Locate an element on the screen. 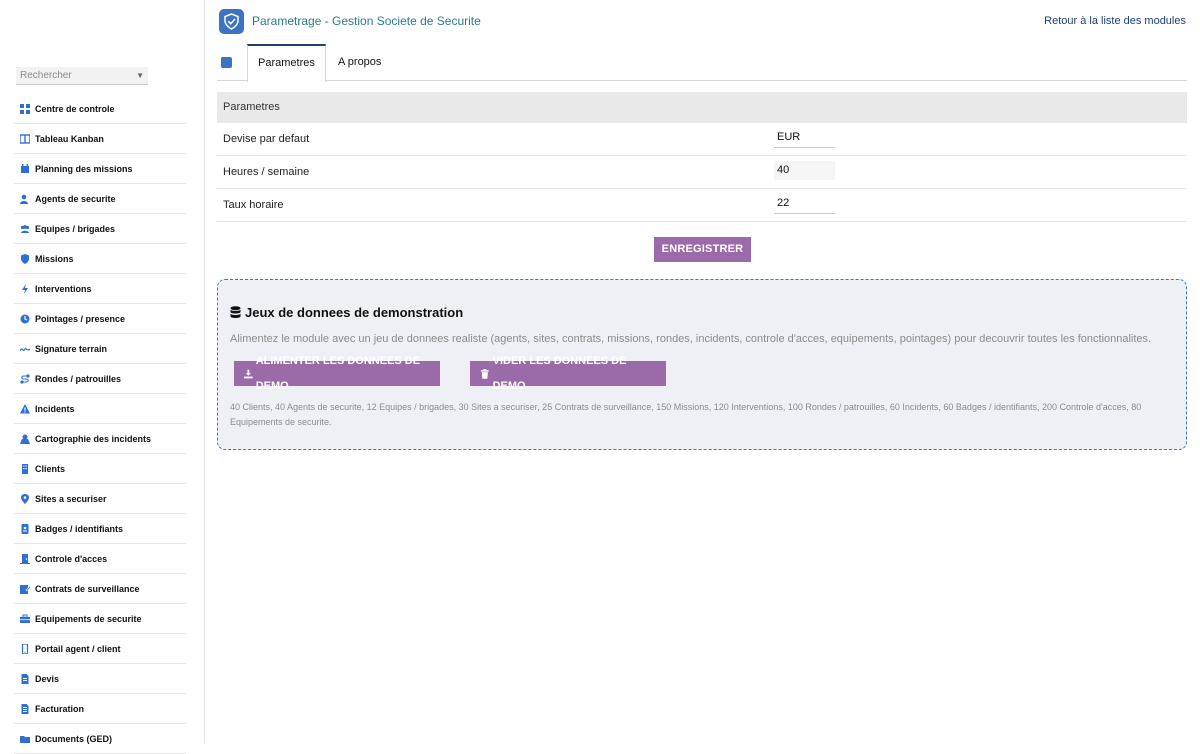  search-placeholder: Rechercher is located at coordinates (46, 75).